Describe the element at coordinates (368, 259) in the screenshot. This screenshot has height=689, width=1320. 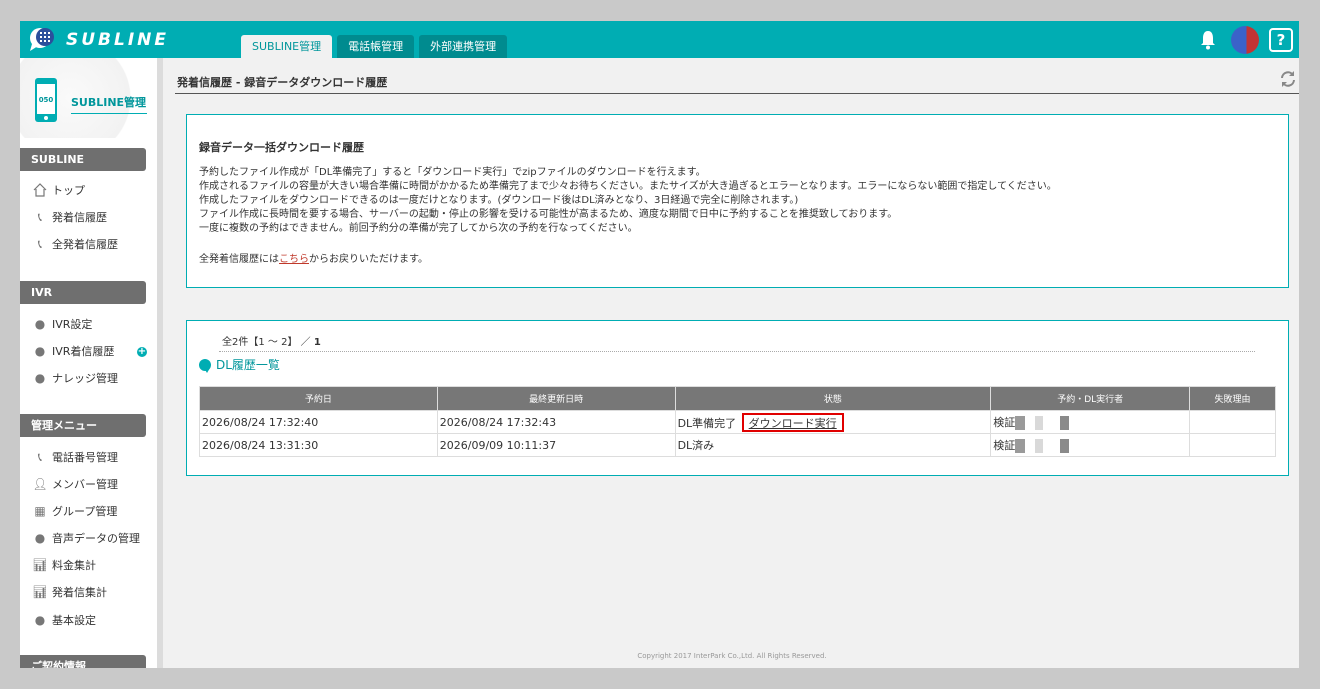
I see `back-note-suffix: からお戻りいただけます。` at that location.